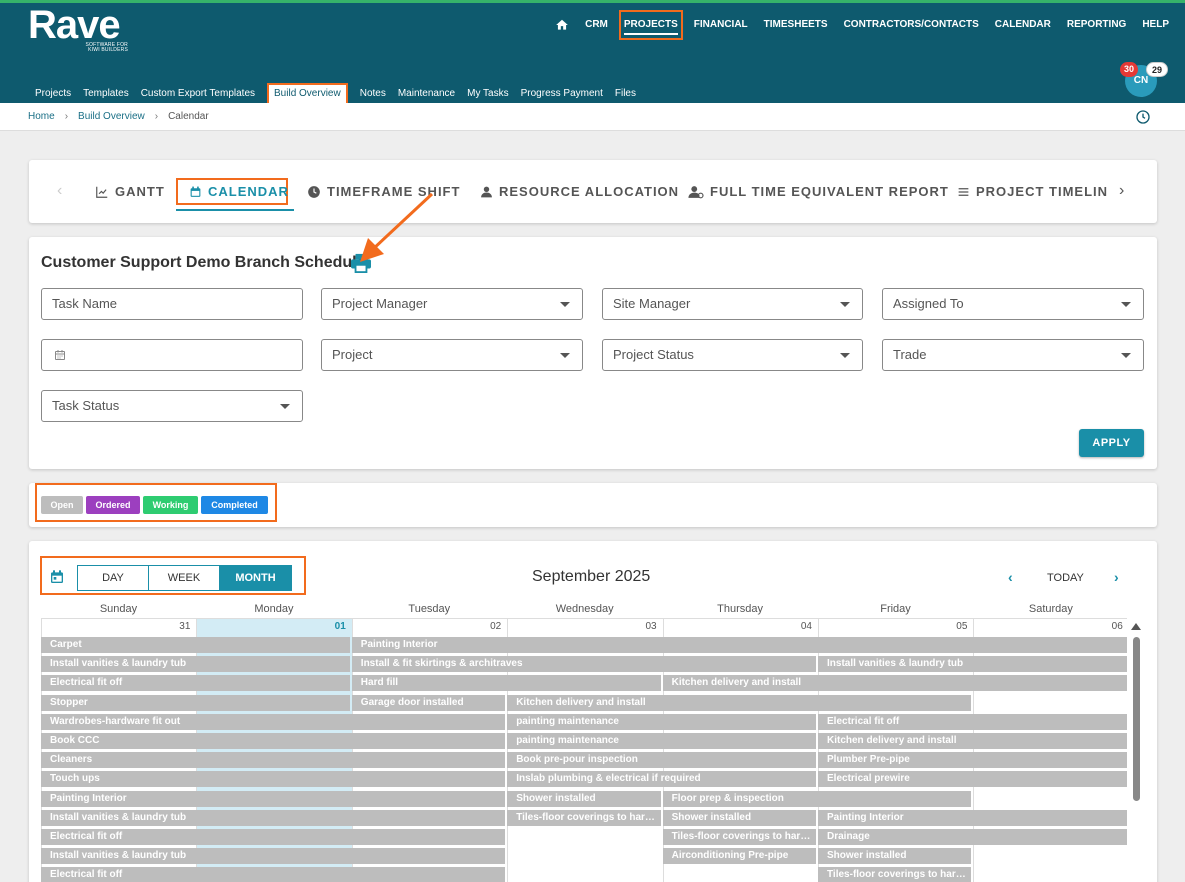 Image resolution: width=1185 pixels, height=882 pixels. Describe the element at coordinates (115, 626) in the screenshot. I see `day-number: 31` at that location.